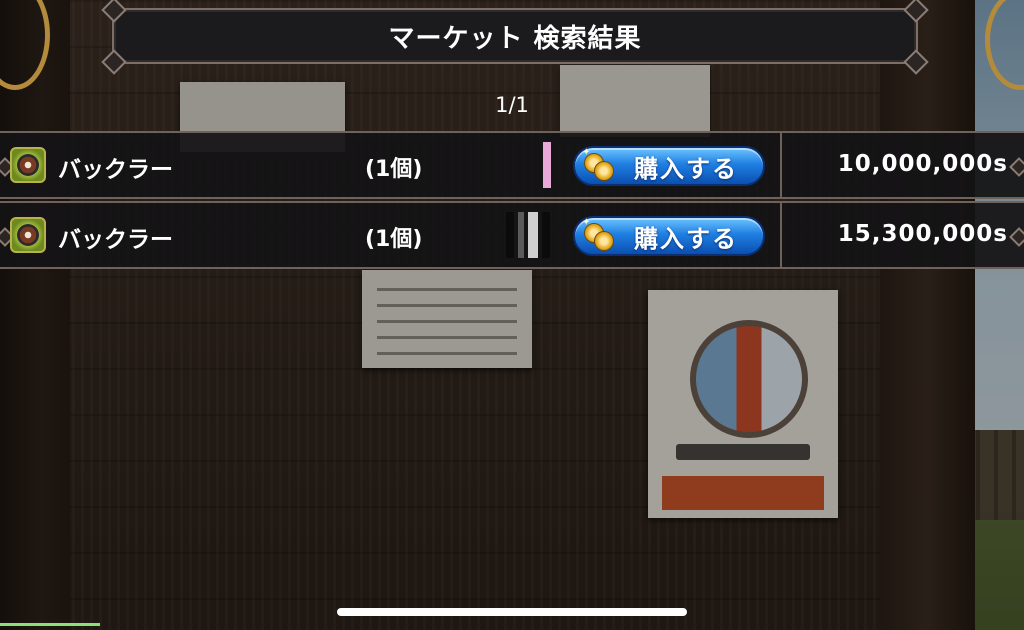  Describe the element at coordinates (512, 612) in the screenshot. I see `home-indicator` at that location.